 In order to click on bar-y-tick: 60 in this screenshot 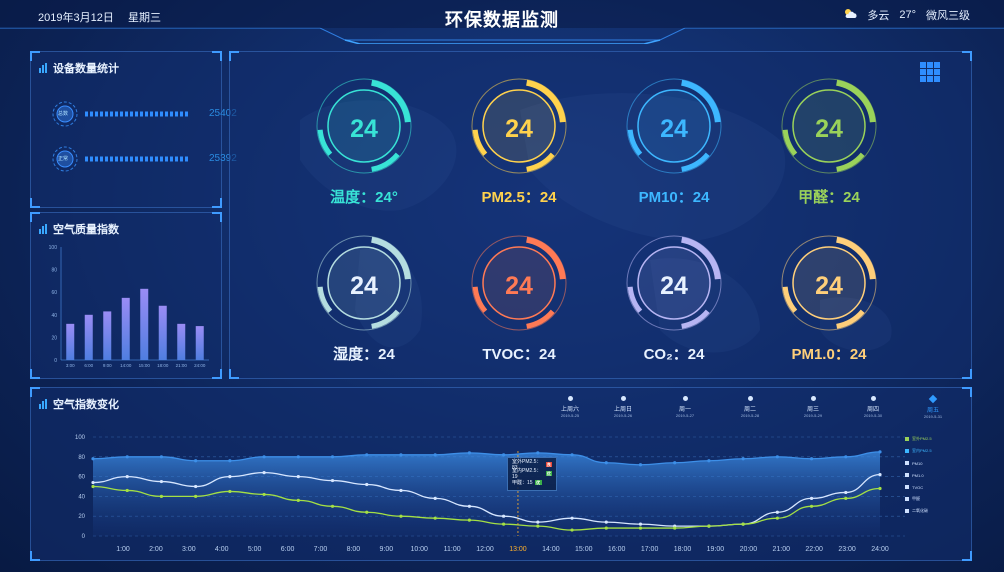, I will do `click(54, 293)`.